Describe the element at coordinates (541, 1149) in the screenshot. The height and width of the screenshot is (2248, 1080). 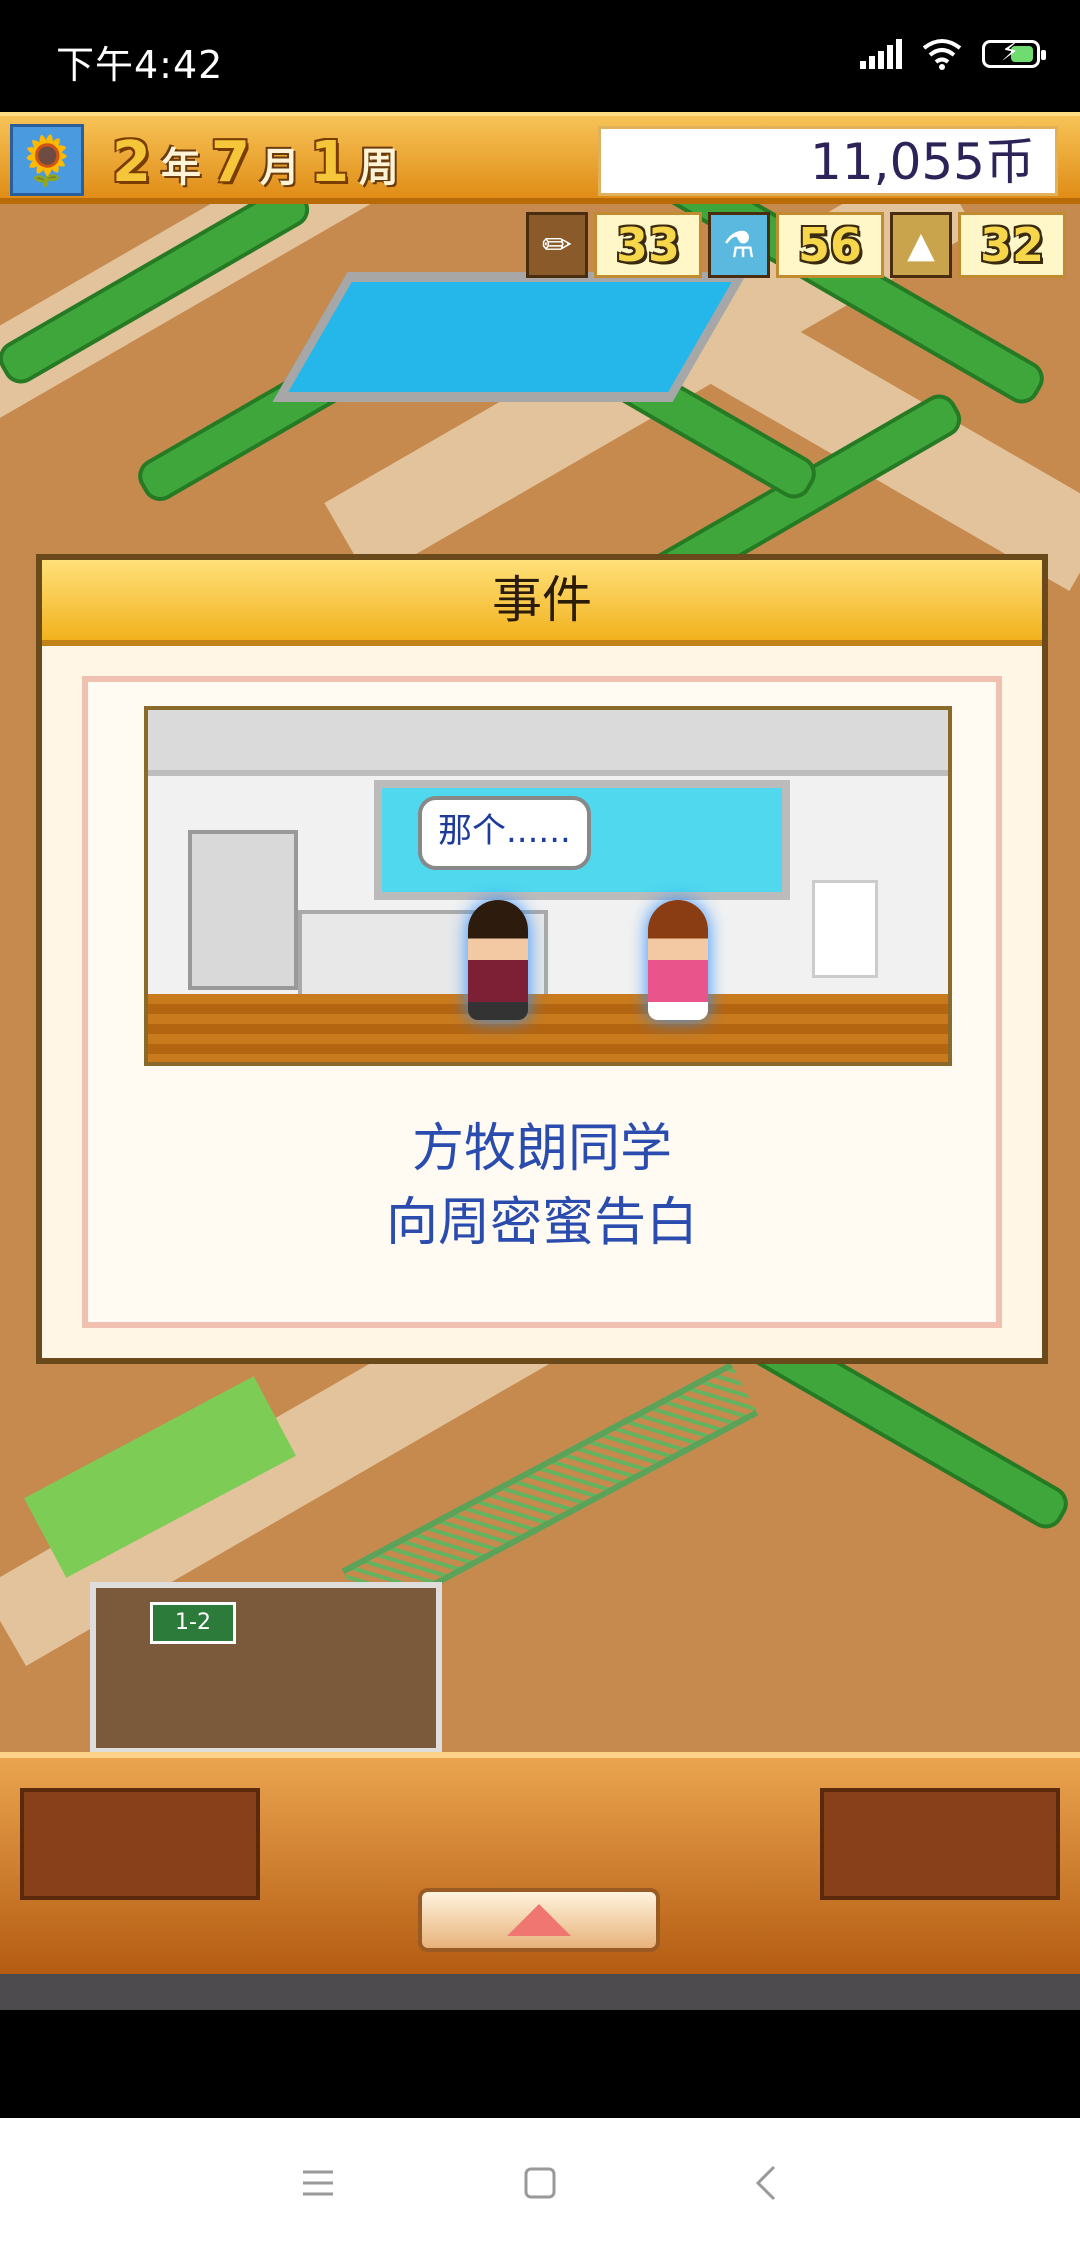
I see `event-message-line1: 方牧朗同学` at that location.